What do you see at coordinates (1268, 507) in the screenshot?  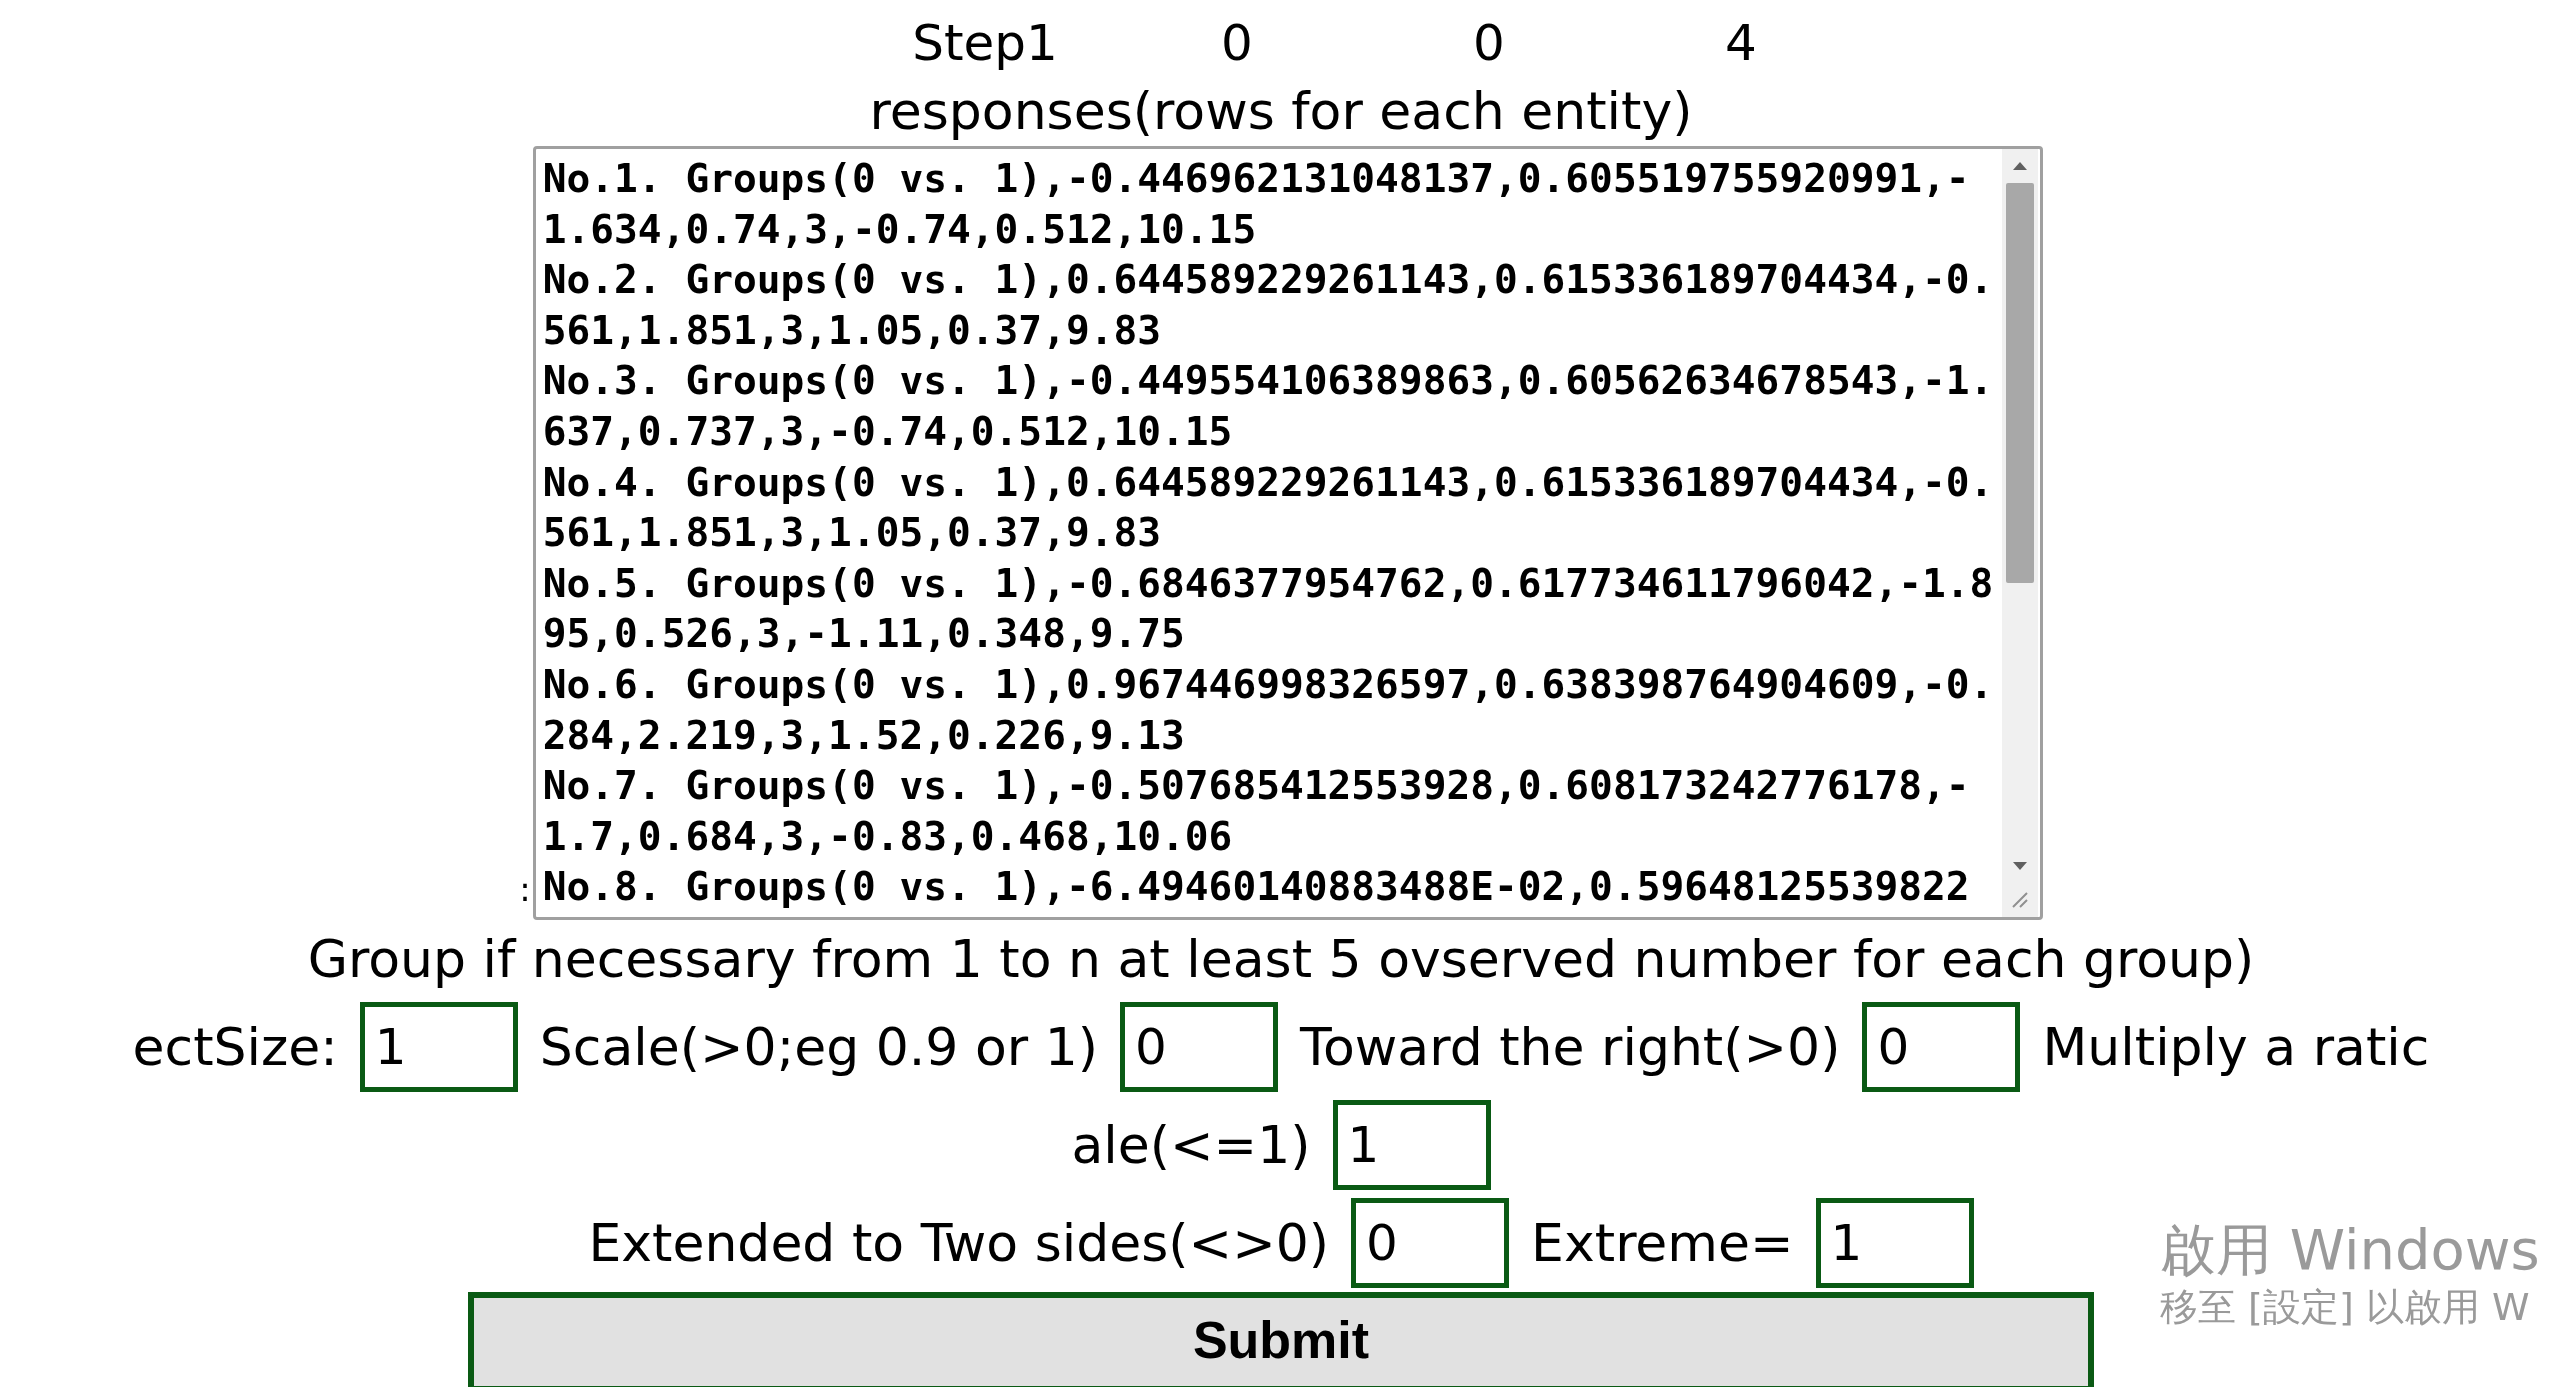 I see `response-row-text: No.4. Groups(0 vs. 1),0.644589229261143,0.615336189704434,-0.561,1.851,3,1.05,0.37,9.83` at bounding box center [1268, 507].